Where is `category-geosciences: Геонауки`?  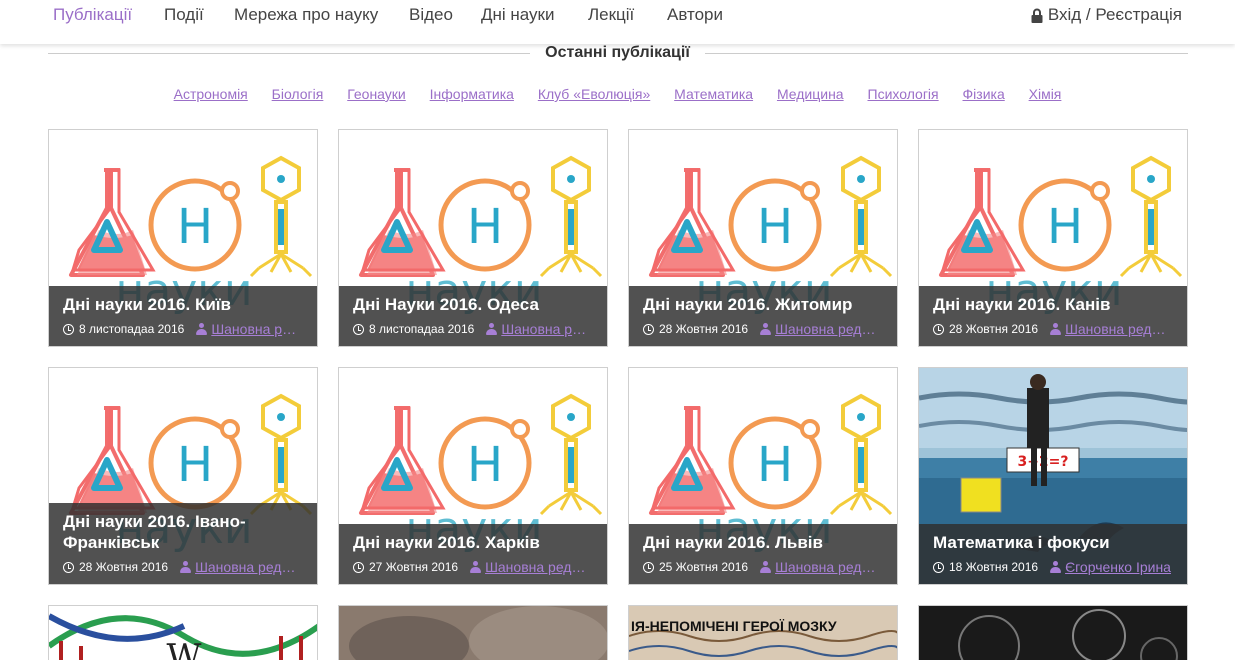 category-geosciences: Геонауки is located at coordinates (376, 94).